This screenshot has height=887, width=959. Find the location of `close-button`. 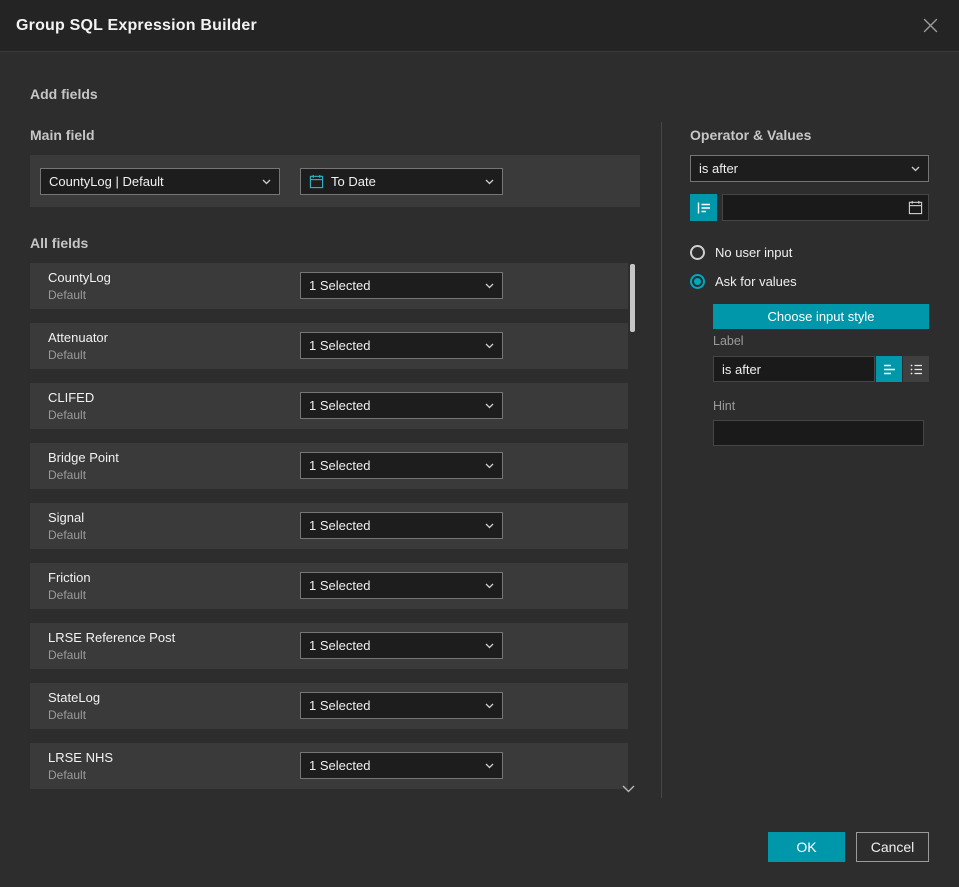

close-button is located at coordinates (930, 26).